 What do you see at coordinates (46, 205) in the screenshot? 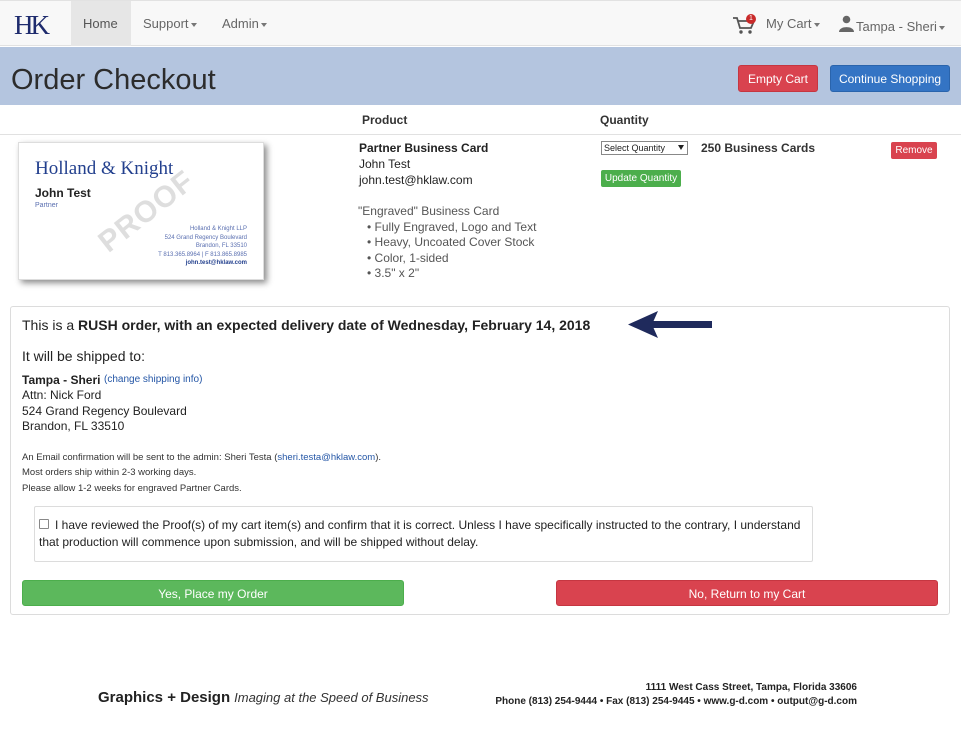
I see `card-person-title: Partner` at bounding box center [46, 205].